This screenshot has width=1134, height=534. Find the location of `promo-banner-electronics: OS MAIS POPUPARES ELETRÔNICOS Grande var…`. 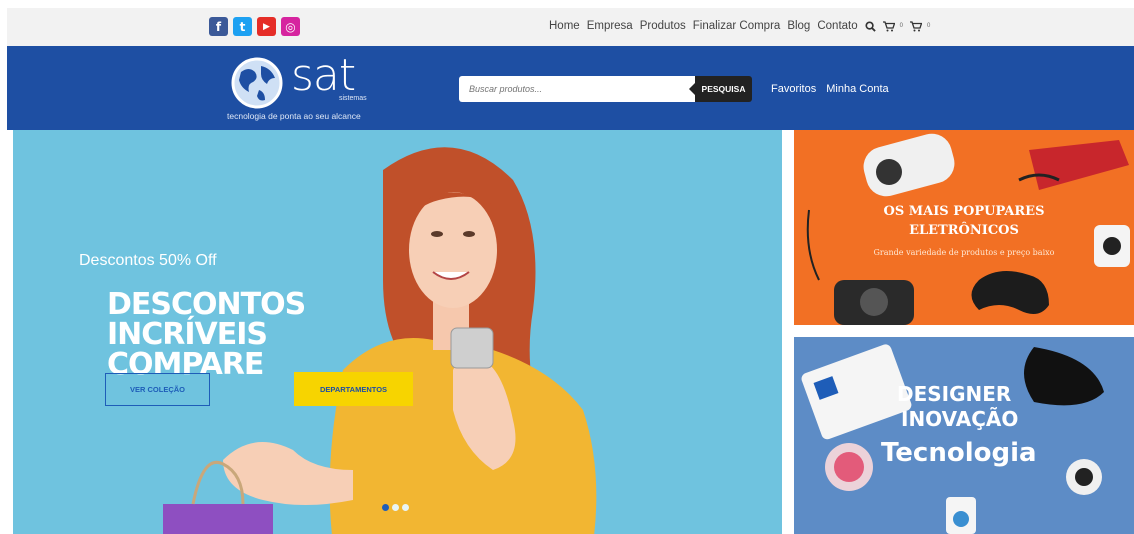

promo-banner-electronics: OS MAIS POPUPARES ELETRÔNICOS Grande var… is located at coordinates (964, 227).